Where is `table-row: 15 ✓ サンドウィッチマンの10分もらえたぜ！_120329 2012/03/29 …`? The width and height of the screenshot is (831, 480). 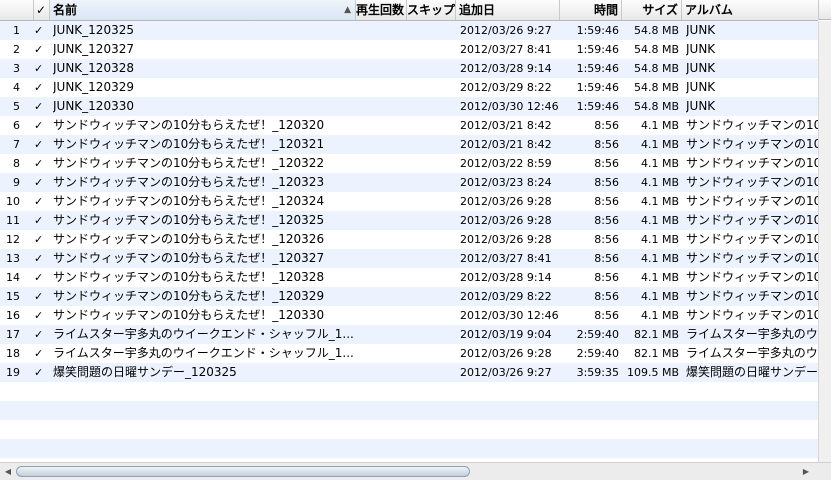
table-row: 15 ✓ サンドウィッチマンの10分もらえたぜ！_120329 2012/03/29 … is located at coordinates (409, 296).